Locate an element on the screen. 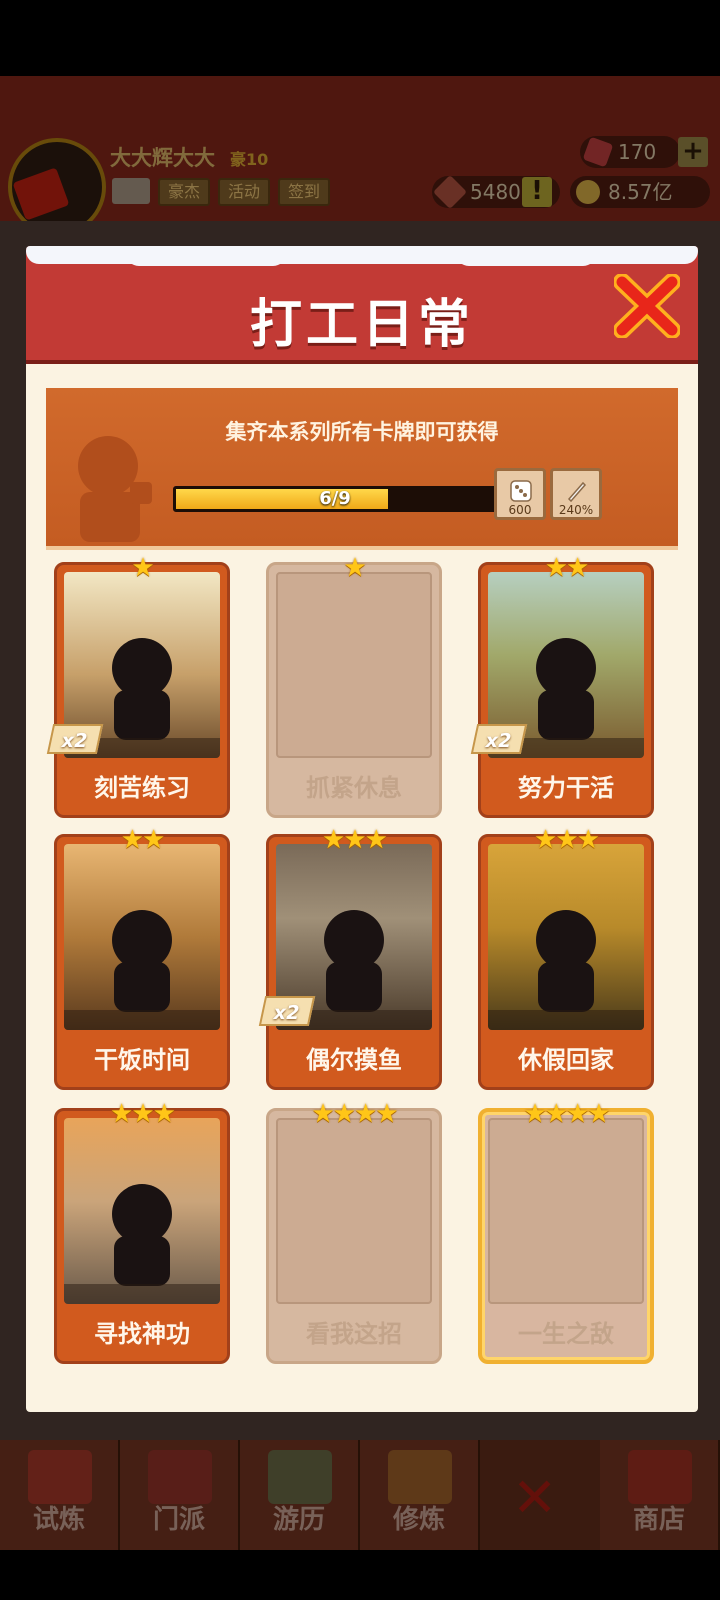 This screenshot has height=1600, width=720. card-1: ★ x2 刻苦练习 is located at coordinates (138, 686).